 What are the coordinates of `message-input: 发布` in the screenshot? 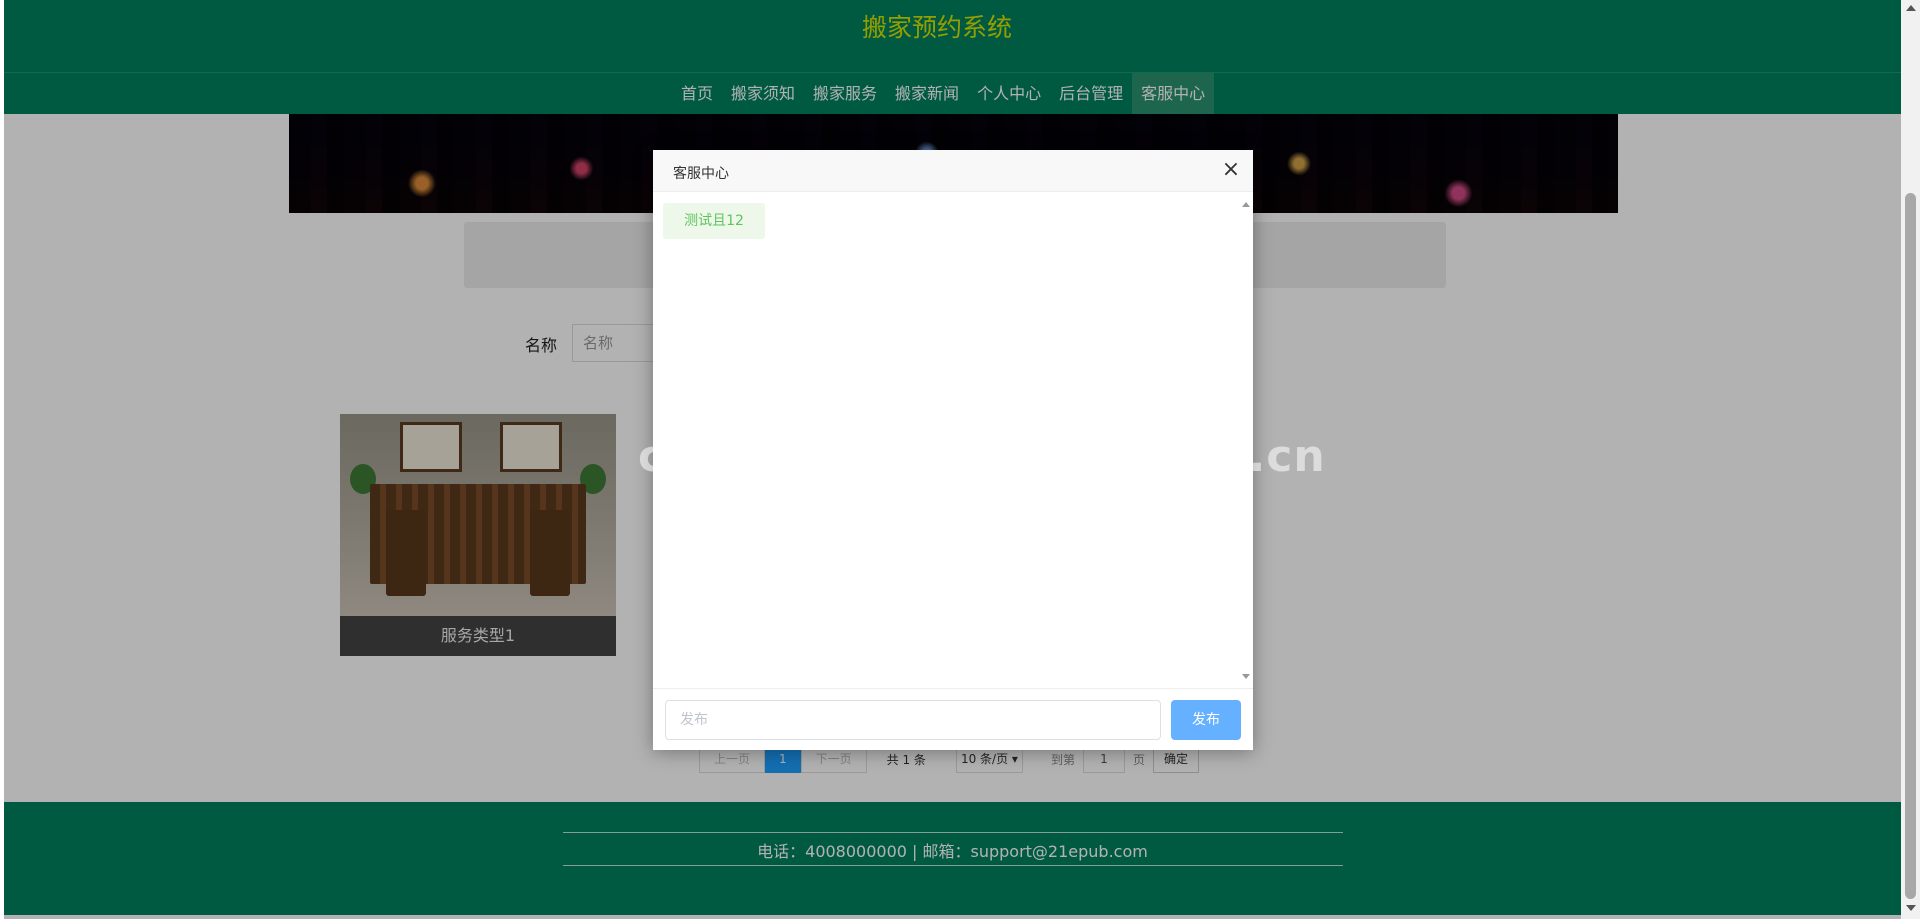 It's located at (913, 720).